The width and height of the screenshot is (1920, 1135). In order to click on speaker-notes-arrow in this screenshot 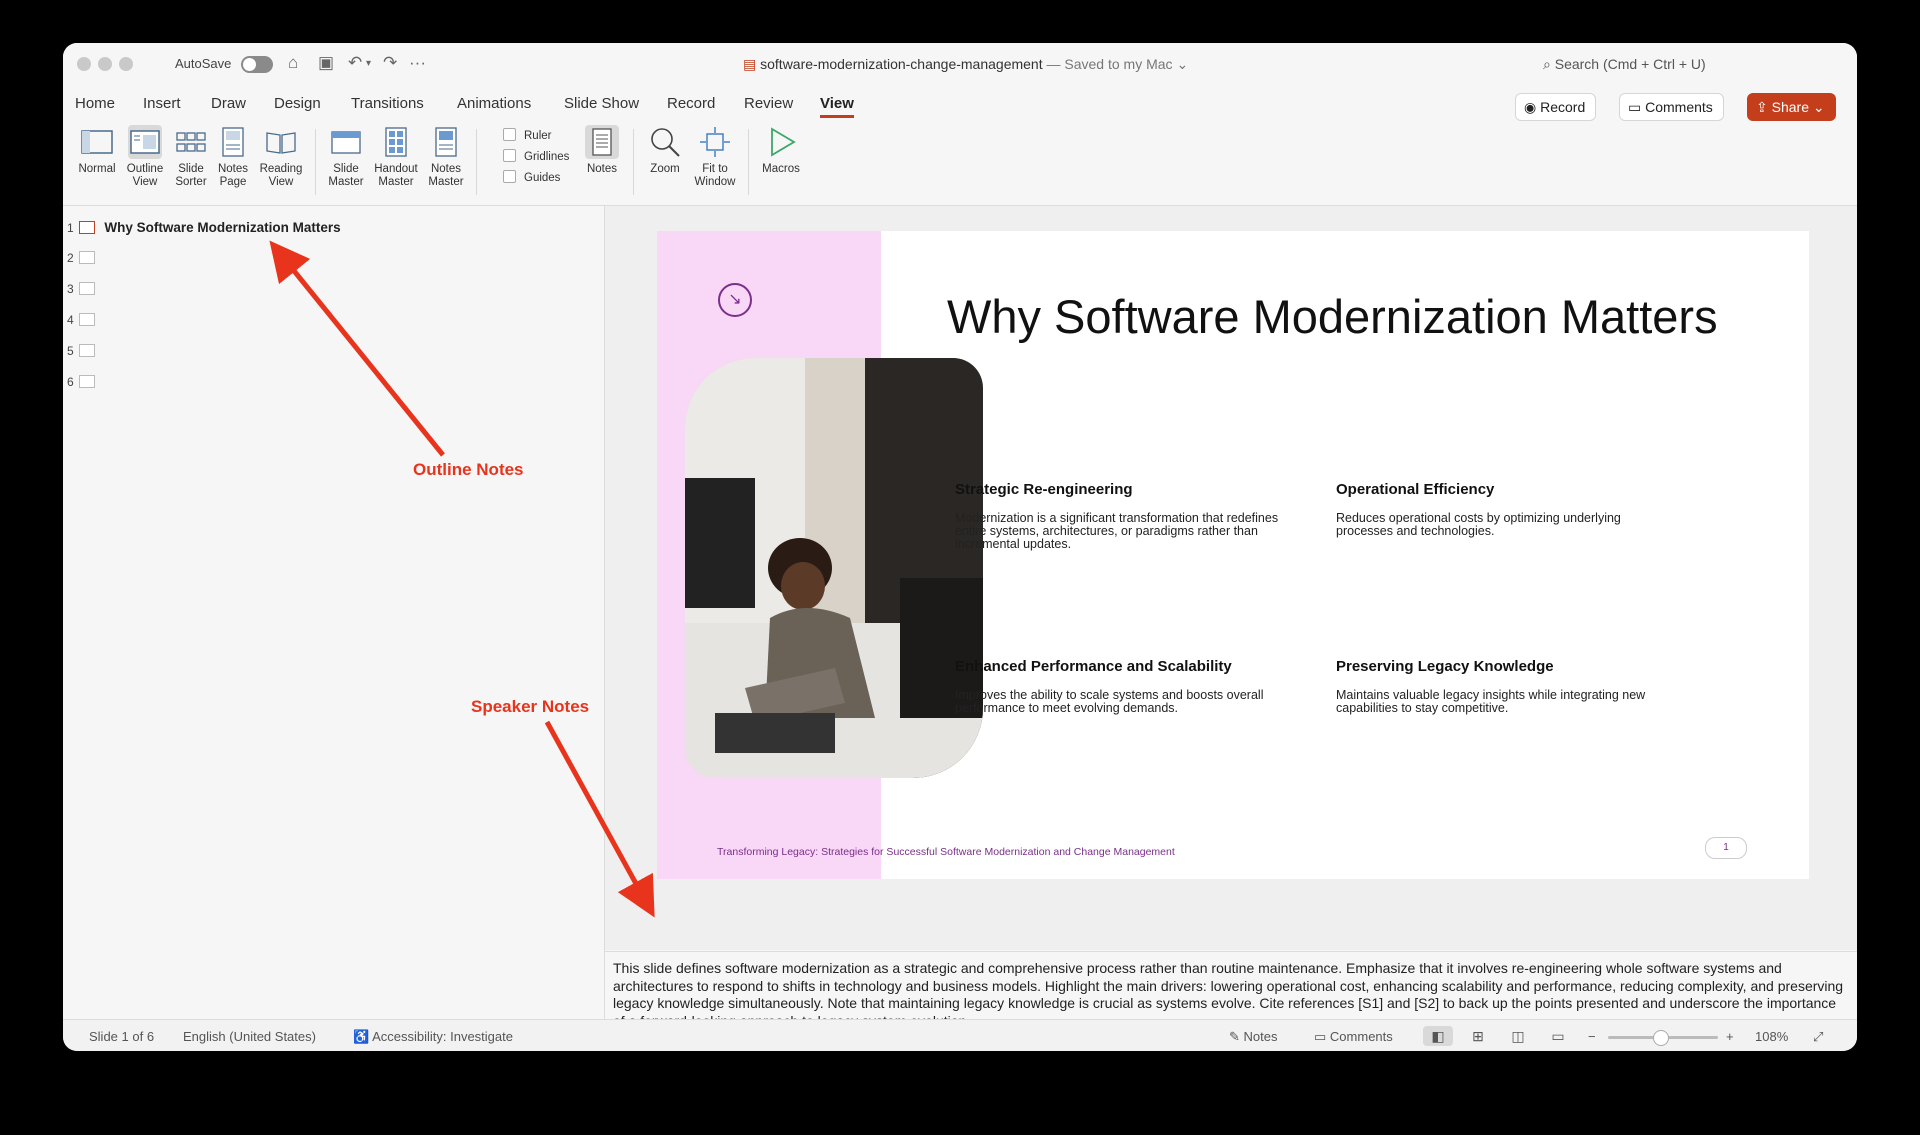, I will do `click(599, 819)`.